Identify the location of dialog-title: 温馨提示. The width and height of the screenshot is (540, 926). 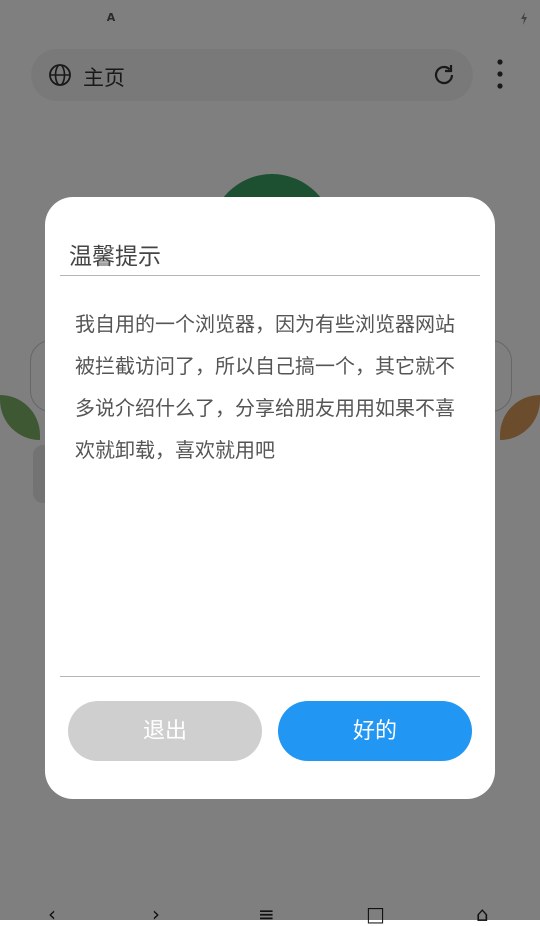
(115, 257).